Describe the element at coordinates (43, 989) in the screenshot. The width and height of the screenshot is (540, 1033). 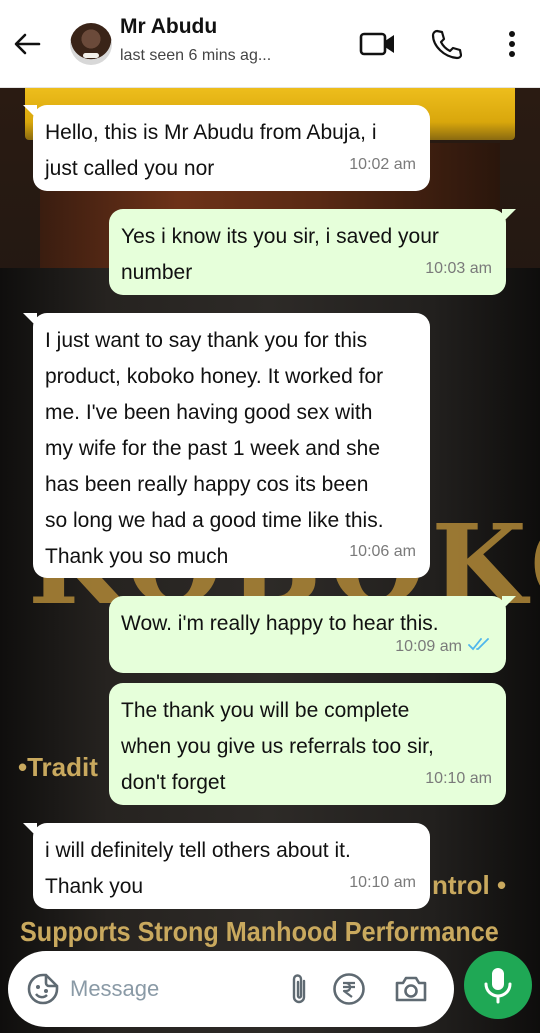
I see `sticker-icon` at that location.